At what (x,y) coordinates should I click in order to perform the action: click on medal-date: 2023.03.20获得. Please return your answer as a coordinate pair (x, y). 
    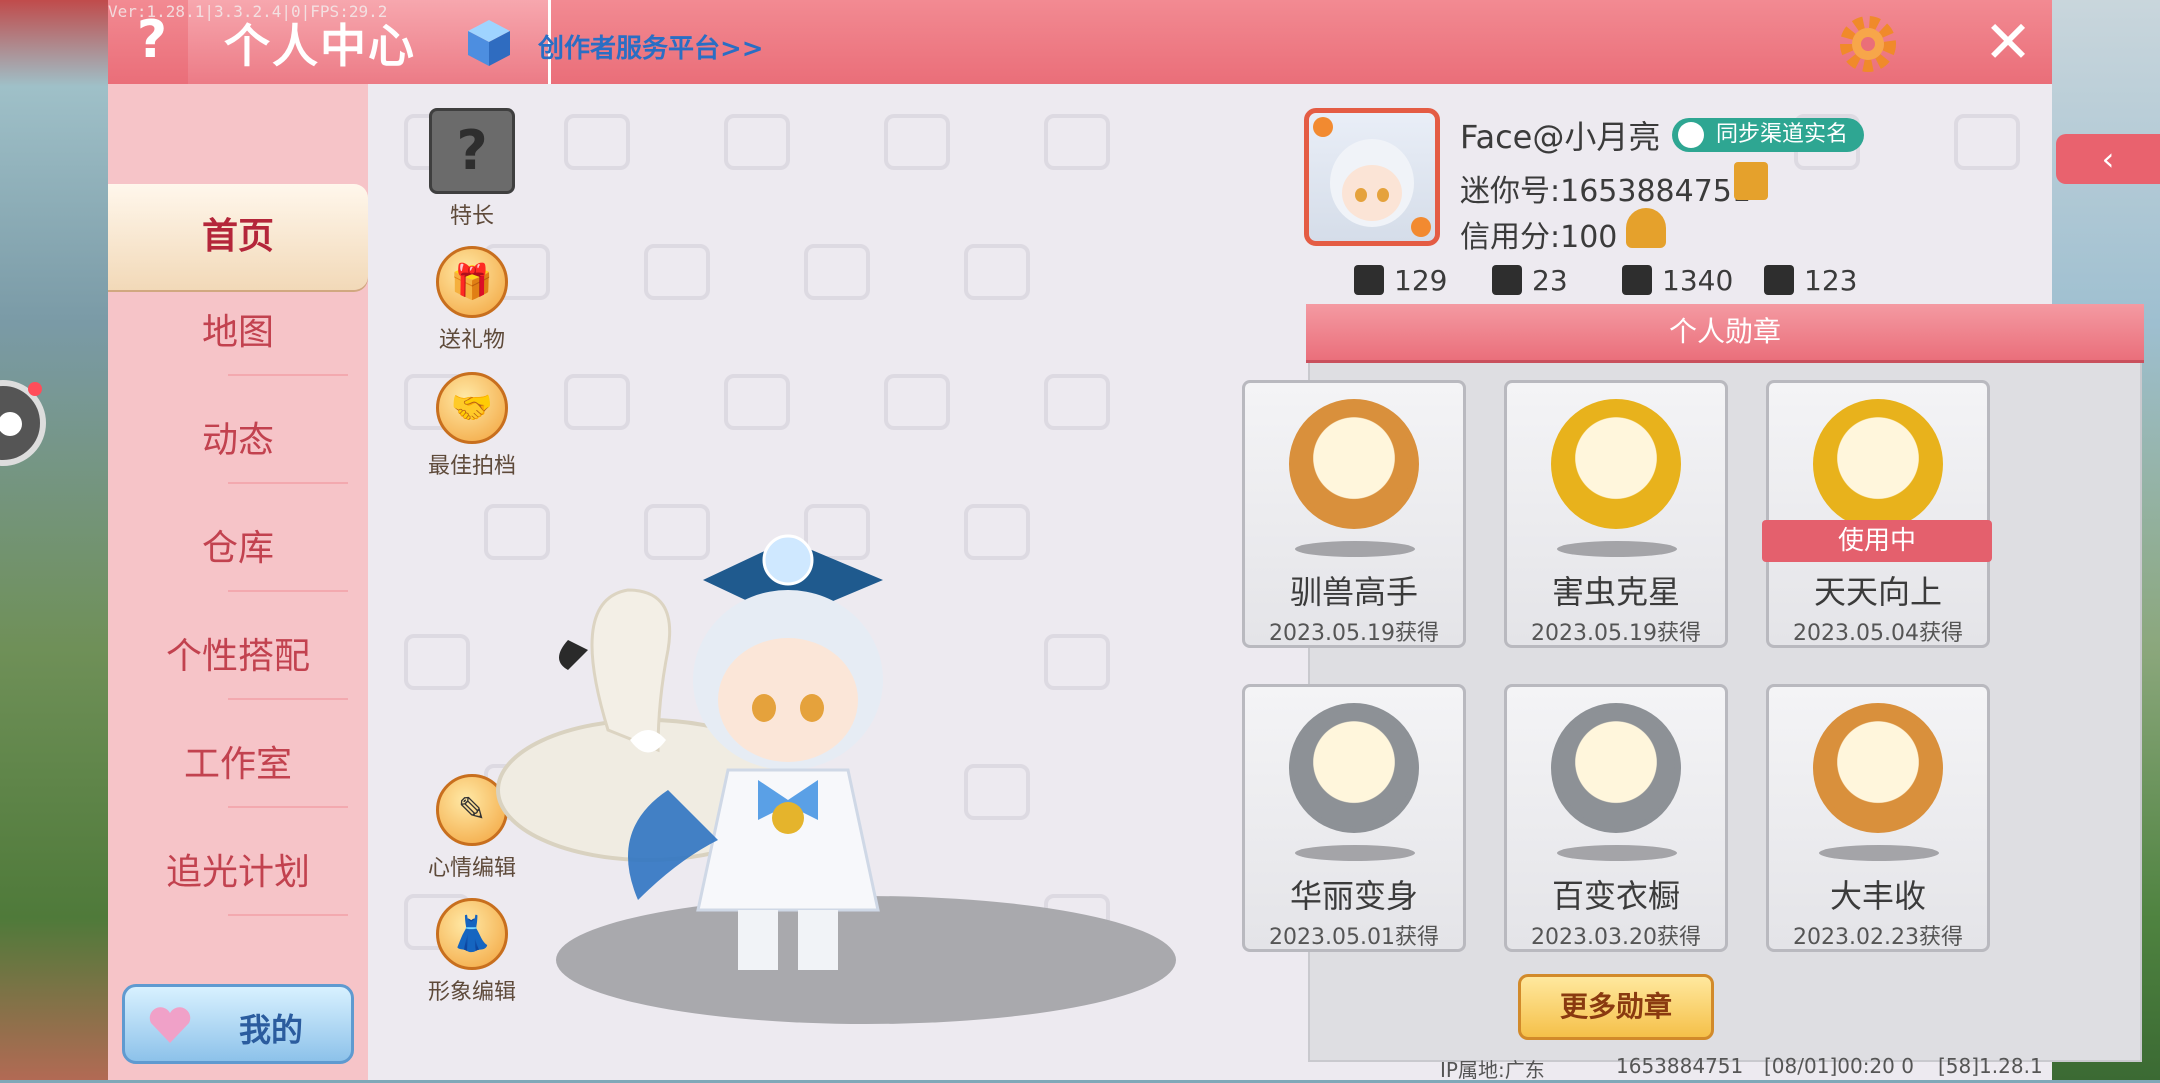
    Looking at the image, I should click on (1616, 937).